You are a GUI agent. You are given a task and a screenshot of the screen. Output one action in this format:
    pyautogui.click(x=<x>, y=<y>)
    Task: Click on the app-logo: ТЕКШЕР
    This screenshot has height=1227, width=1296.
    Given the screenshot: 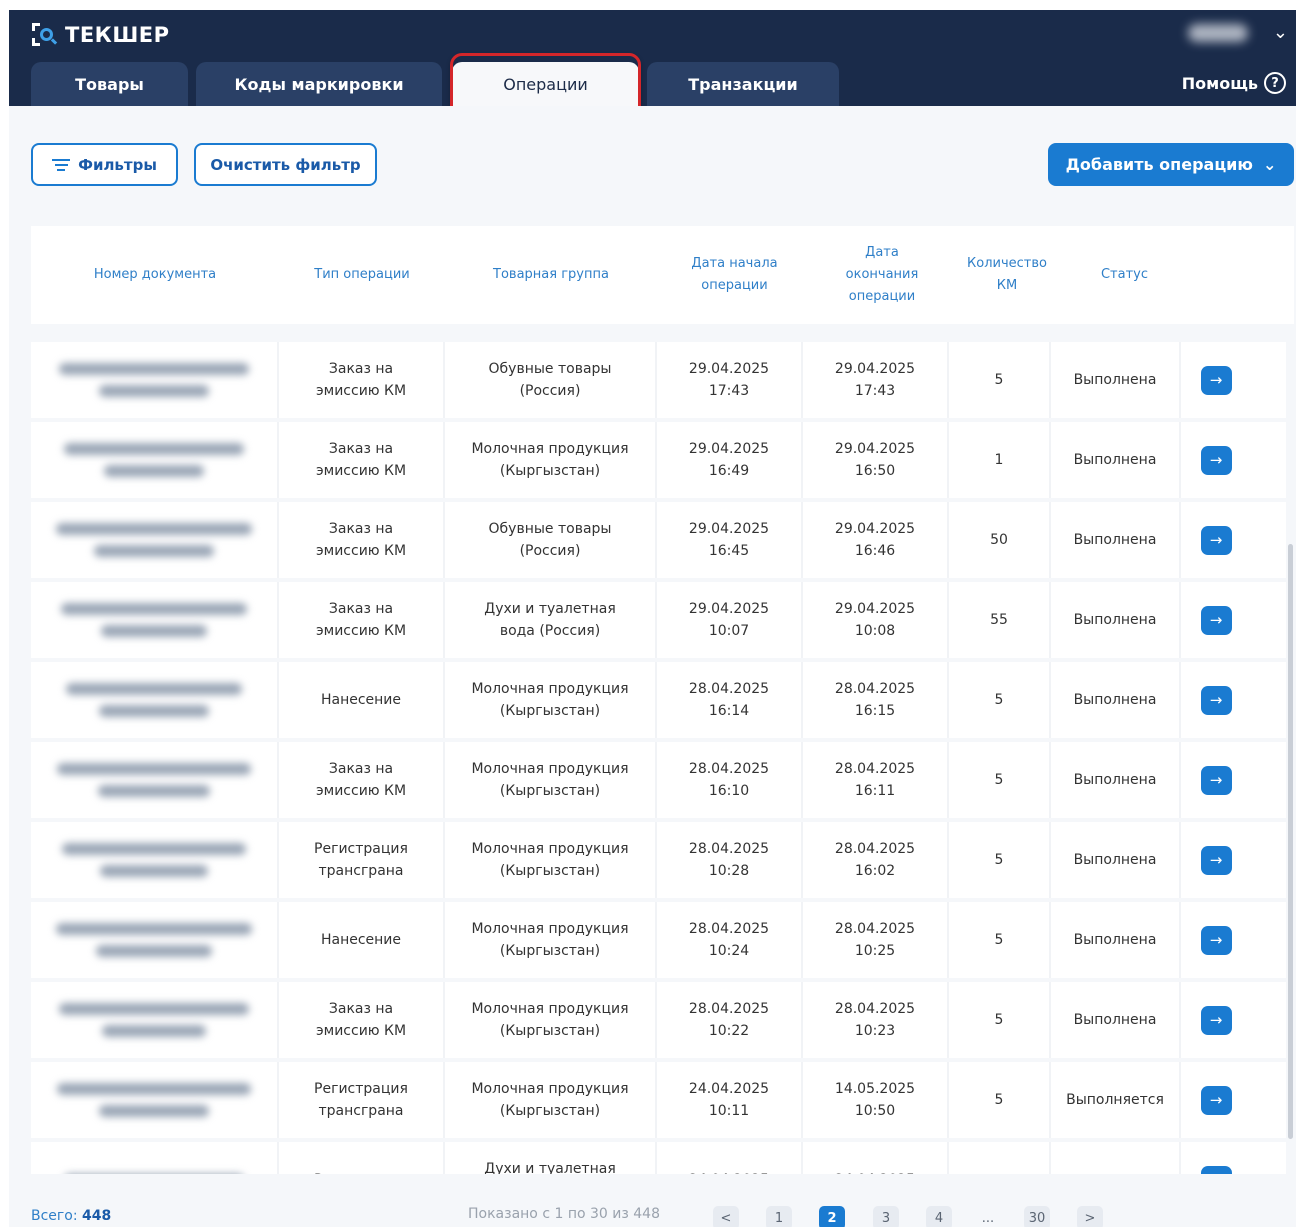 What is the action you would take?
    pyautogui.click(x=100, y=35)
    